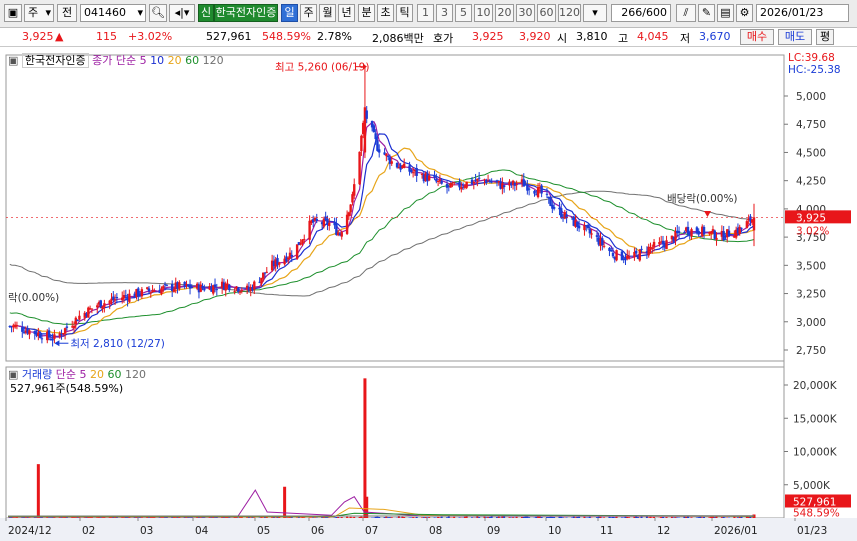 This screenshot has height=541, width=857. I want to click on volume-ratio: 548.59%, so click(286, 36).